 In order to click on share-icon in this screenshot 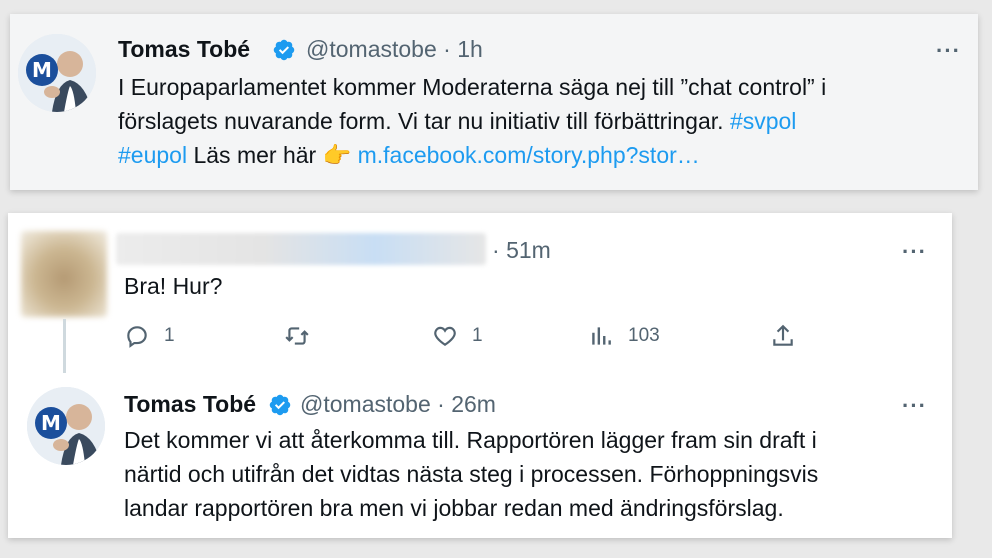, I will do `click(783, 335)`.